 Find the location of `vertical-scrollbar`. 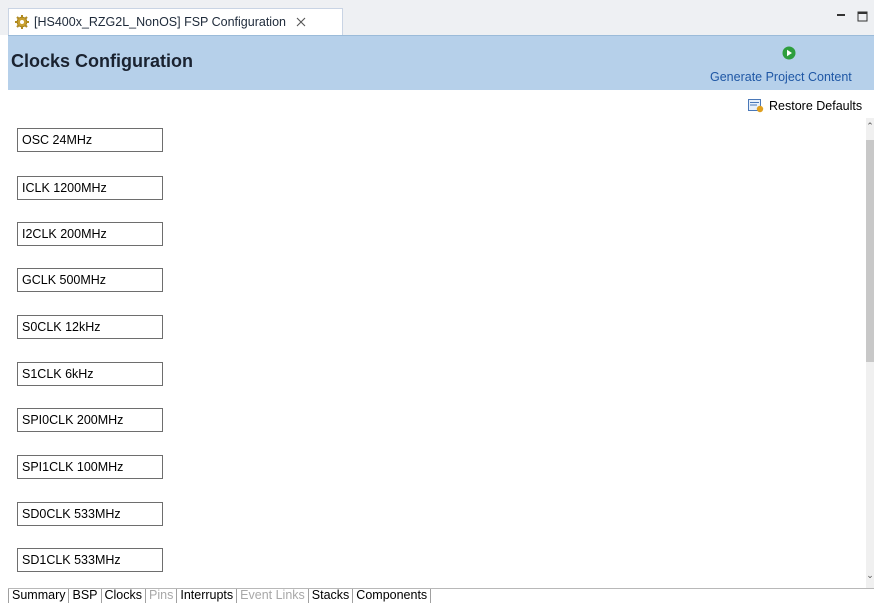

vertical-scrollbar is located at coordinates (870, 354).